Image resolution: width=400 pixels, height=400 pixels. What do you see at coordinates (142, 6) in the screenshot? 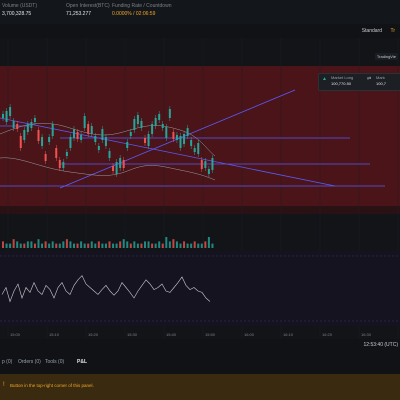
I see `funding-rate-label: Funding Rate / Countdown` at bounding box center [142, 6].